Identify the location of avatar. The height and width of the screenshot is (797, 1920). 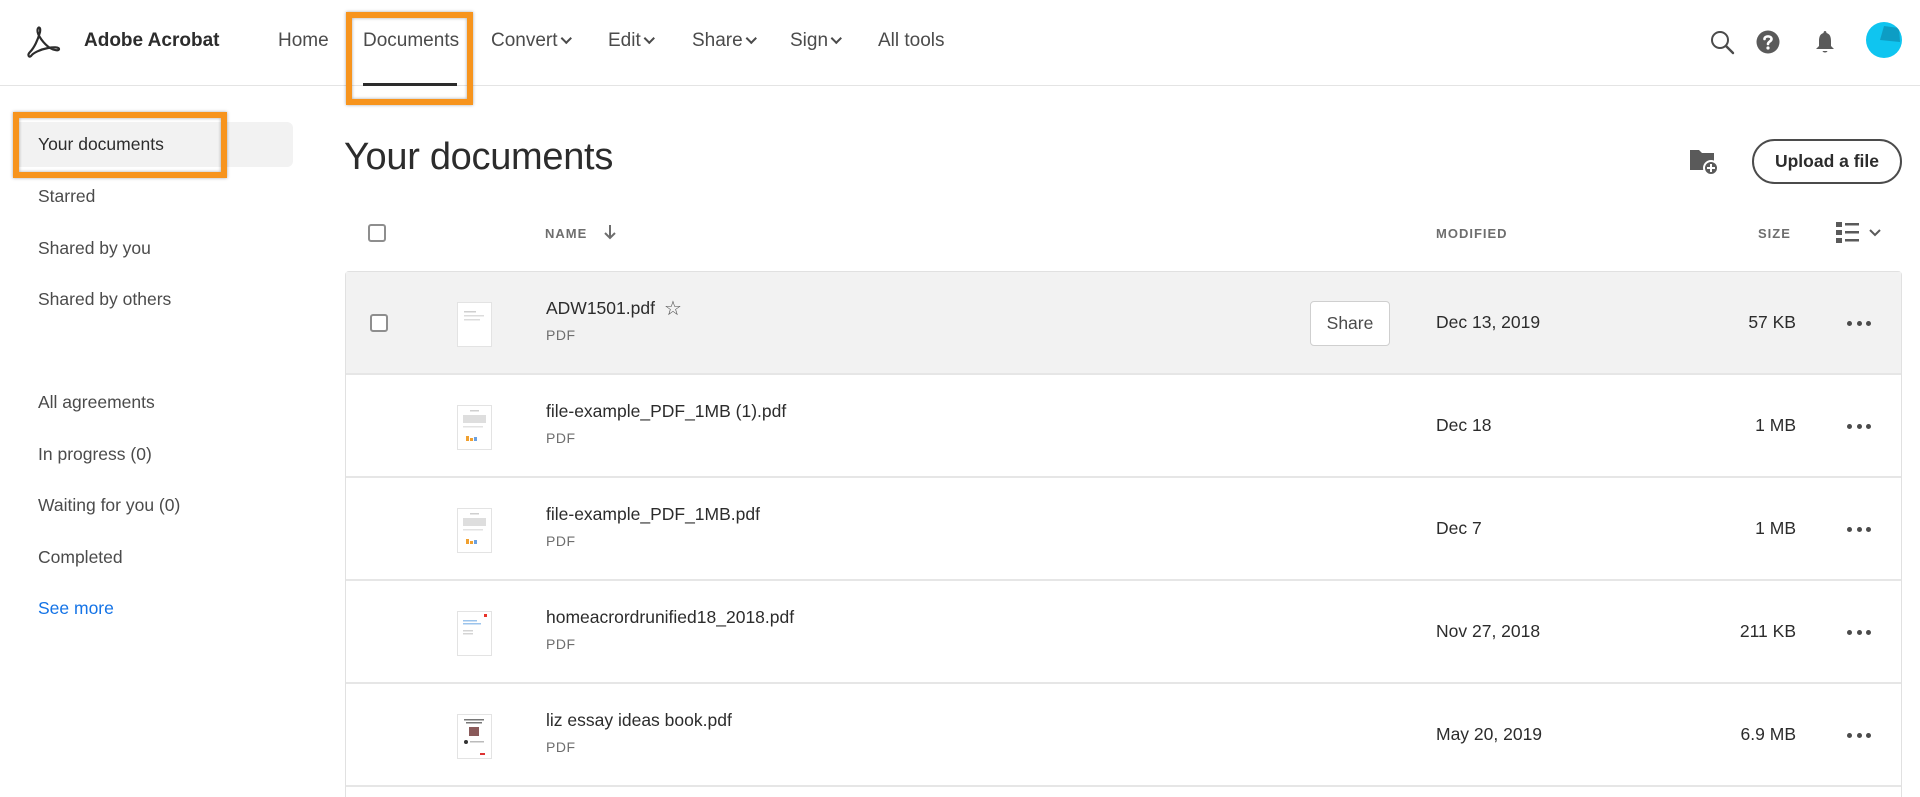
(1884, 40).